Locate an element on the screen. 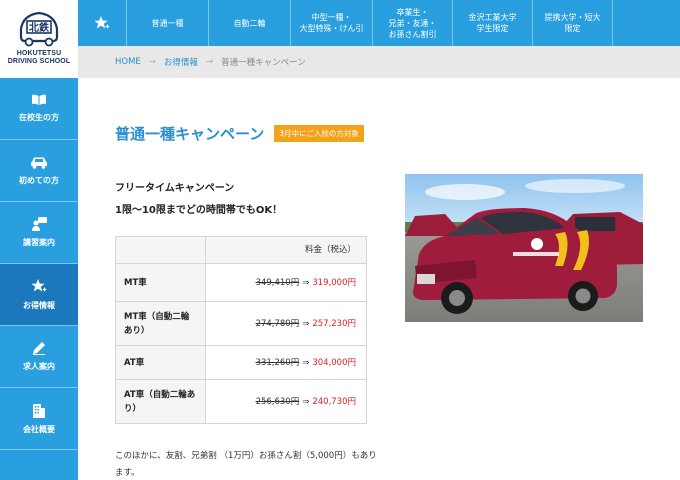  sale-price: 304,000円 is located at coordinates (334, 362).